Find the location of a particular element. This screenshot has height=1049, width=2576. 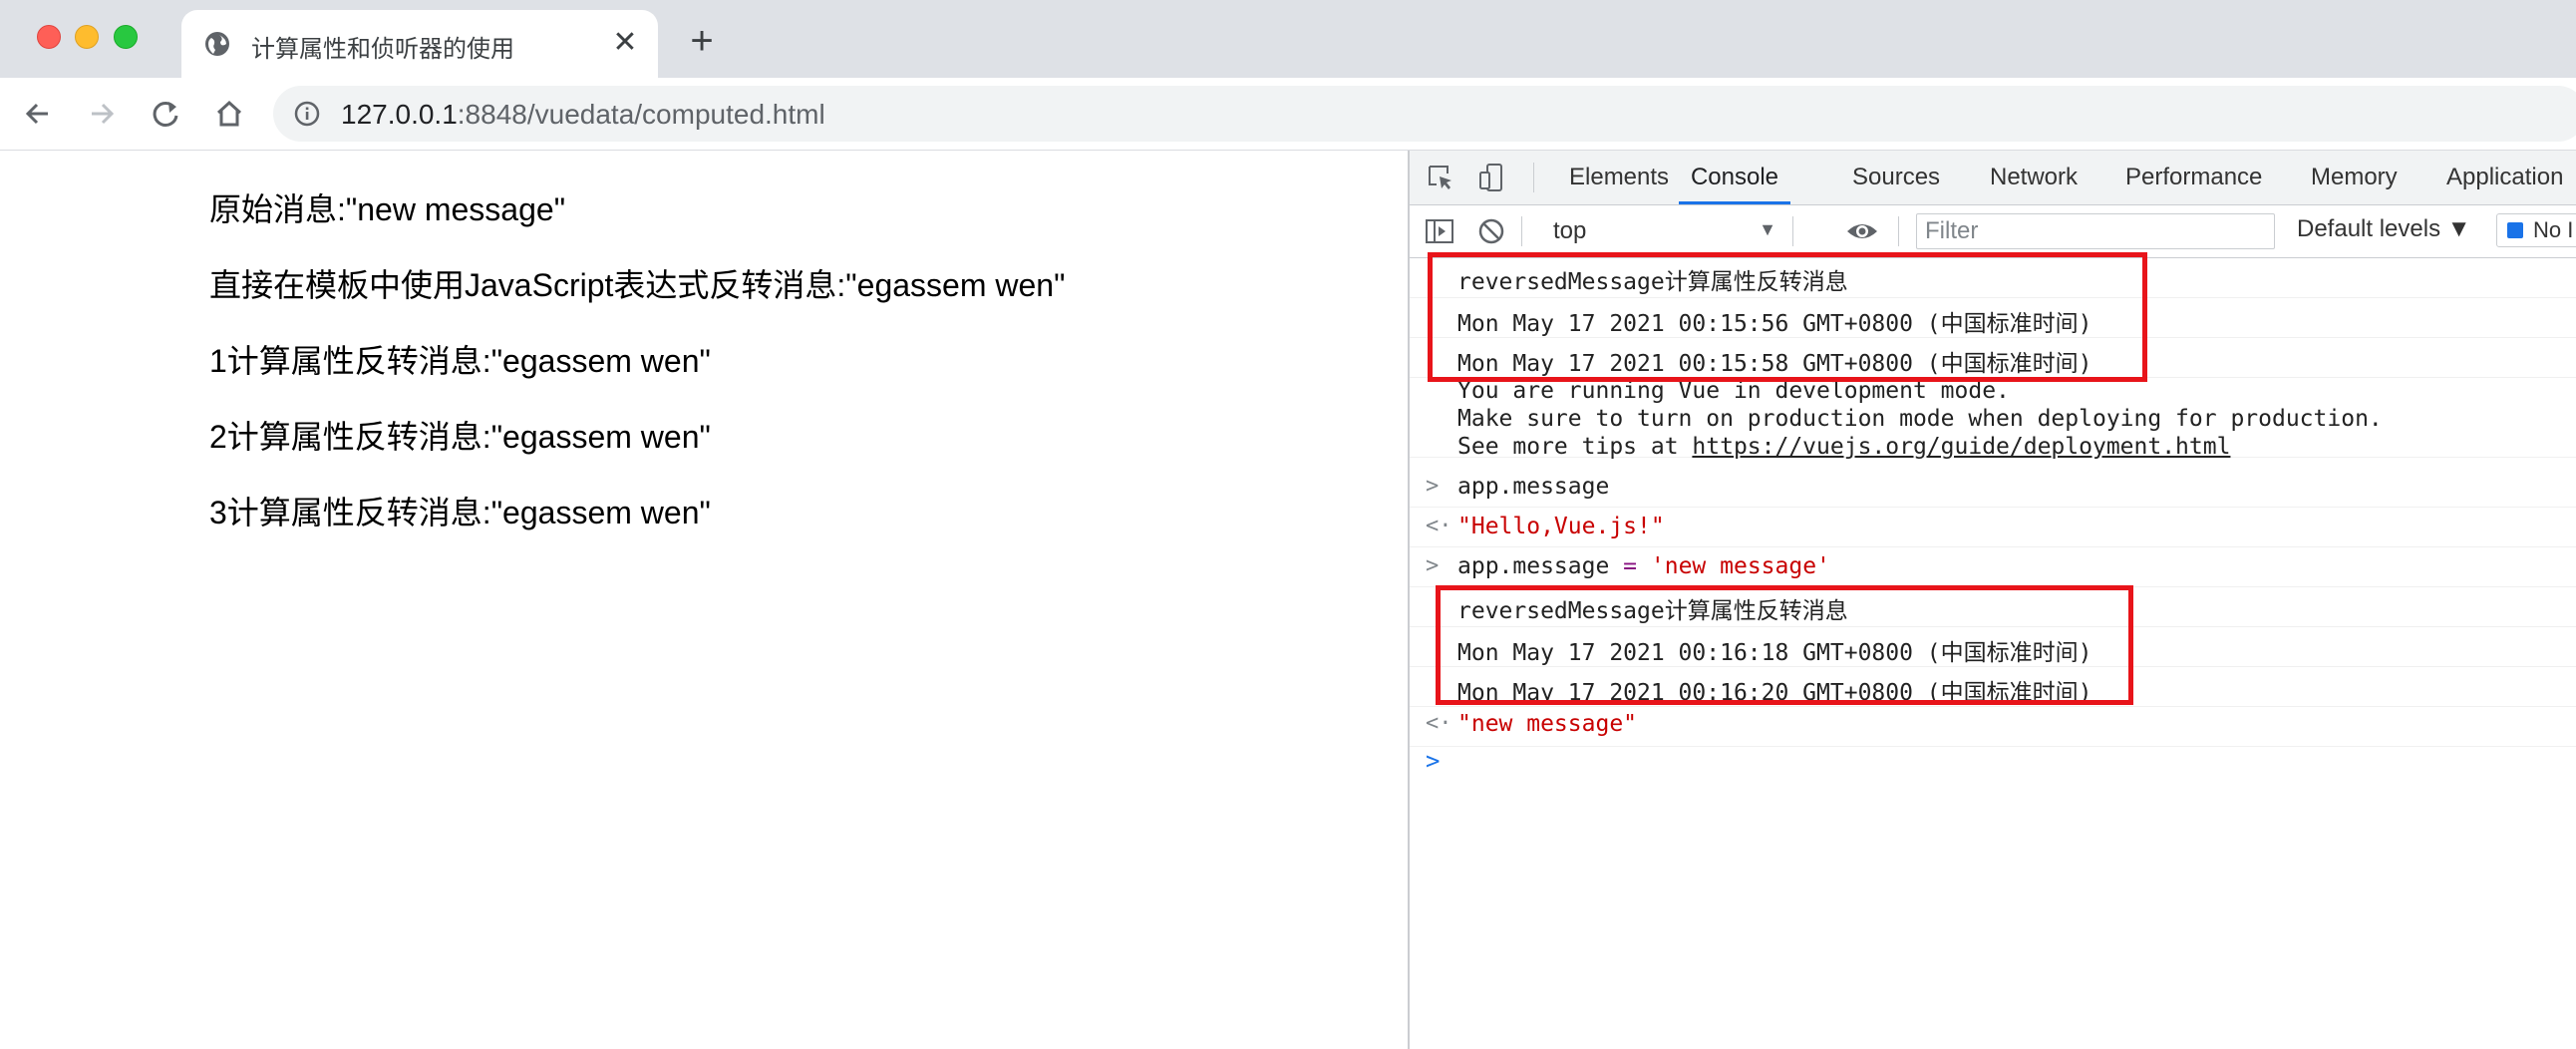

issues-button: No I is located at coordinates (2536, 230).